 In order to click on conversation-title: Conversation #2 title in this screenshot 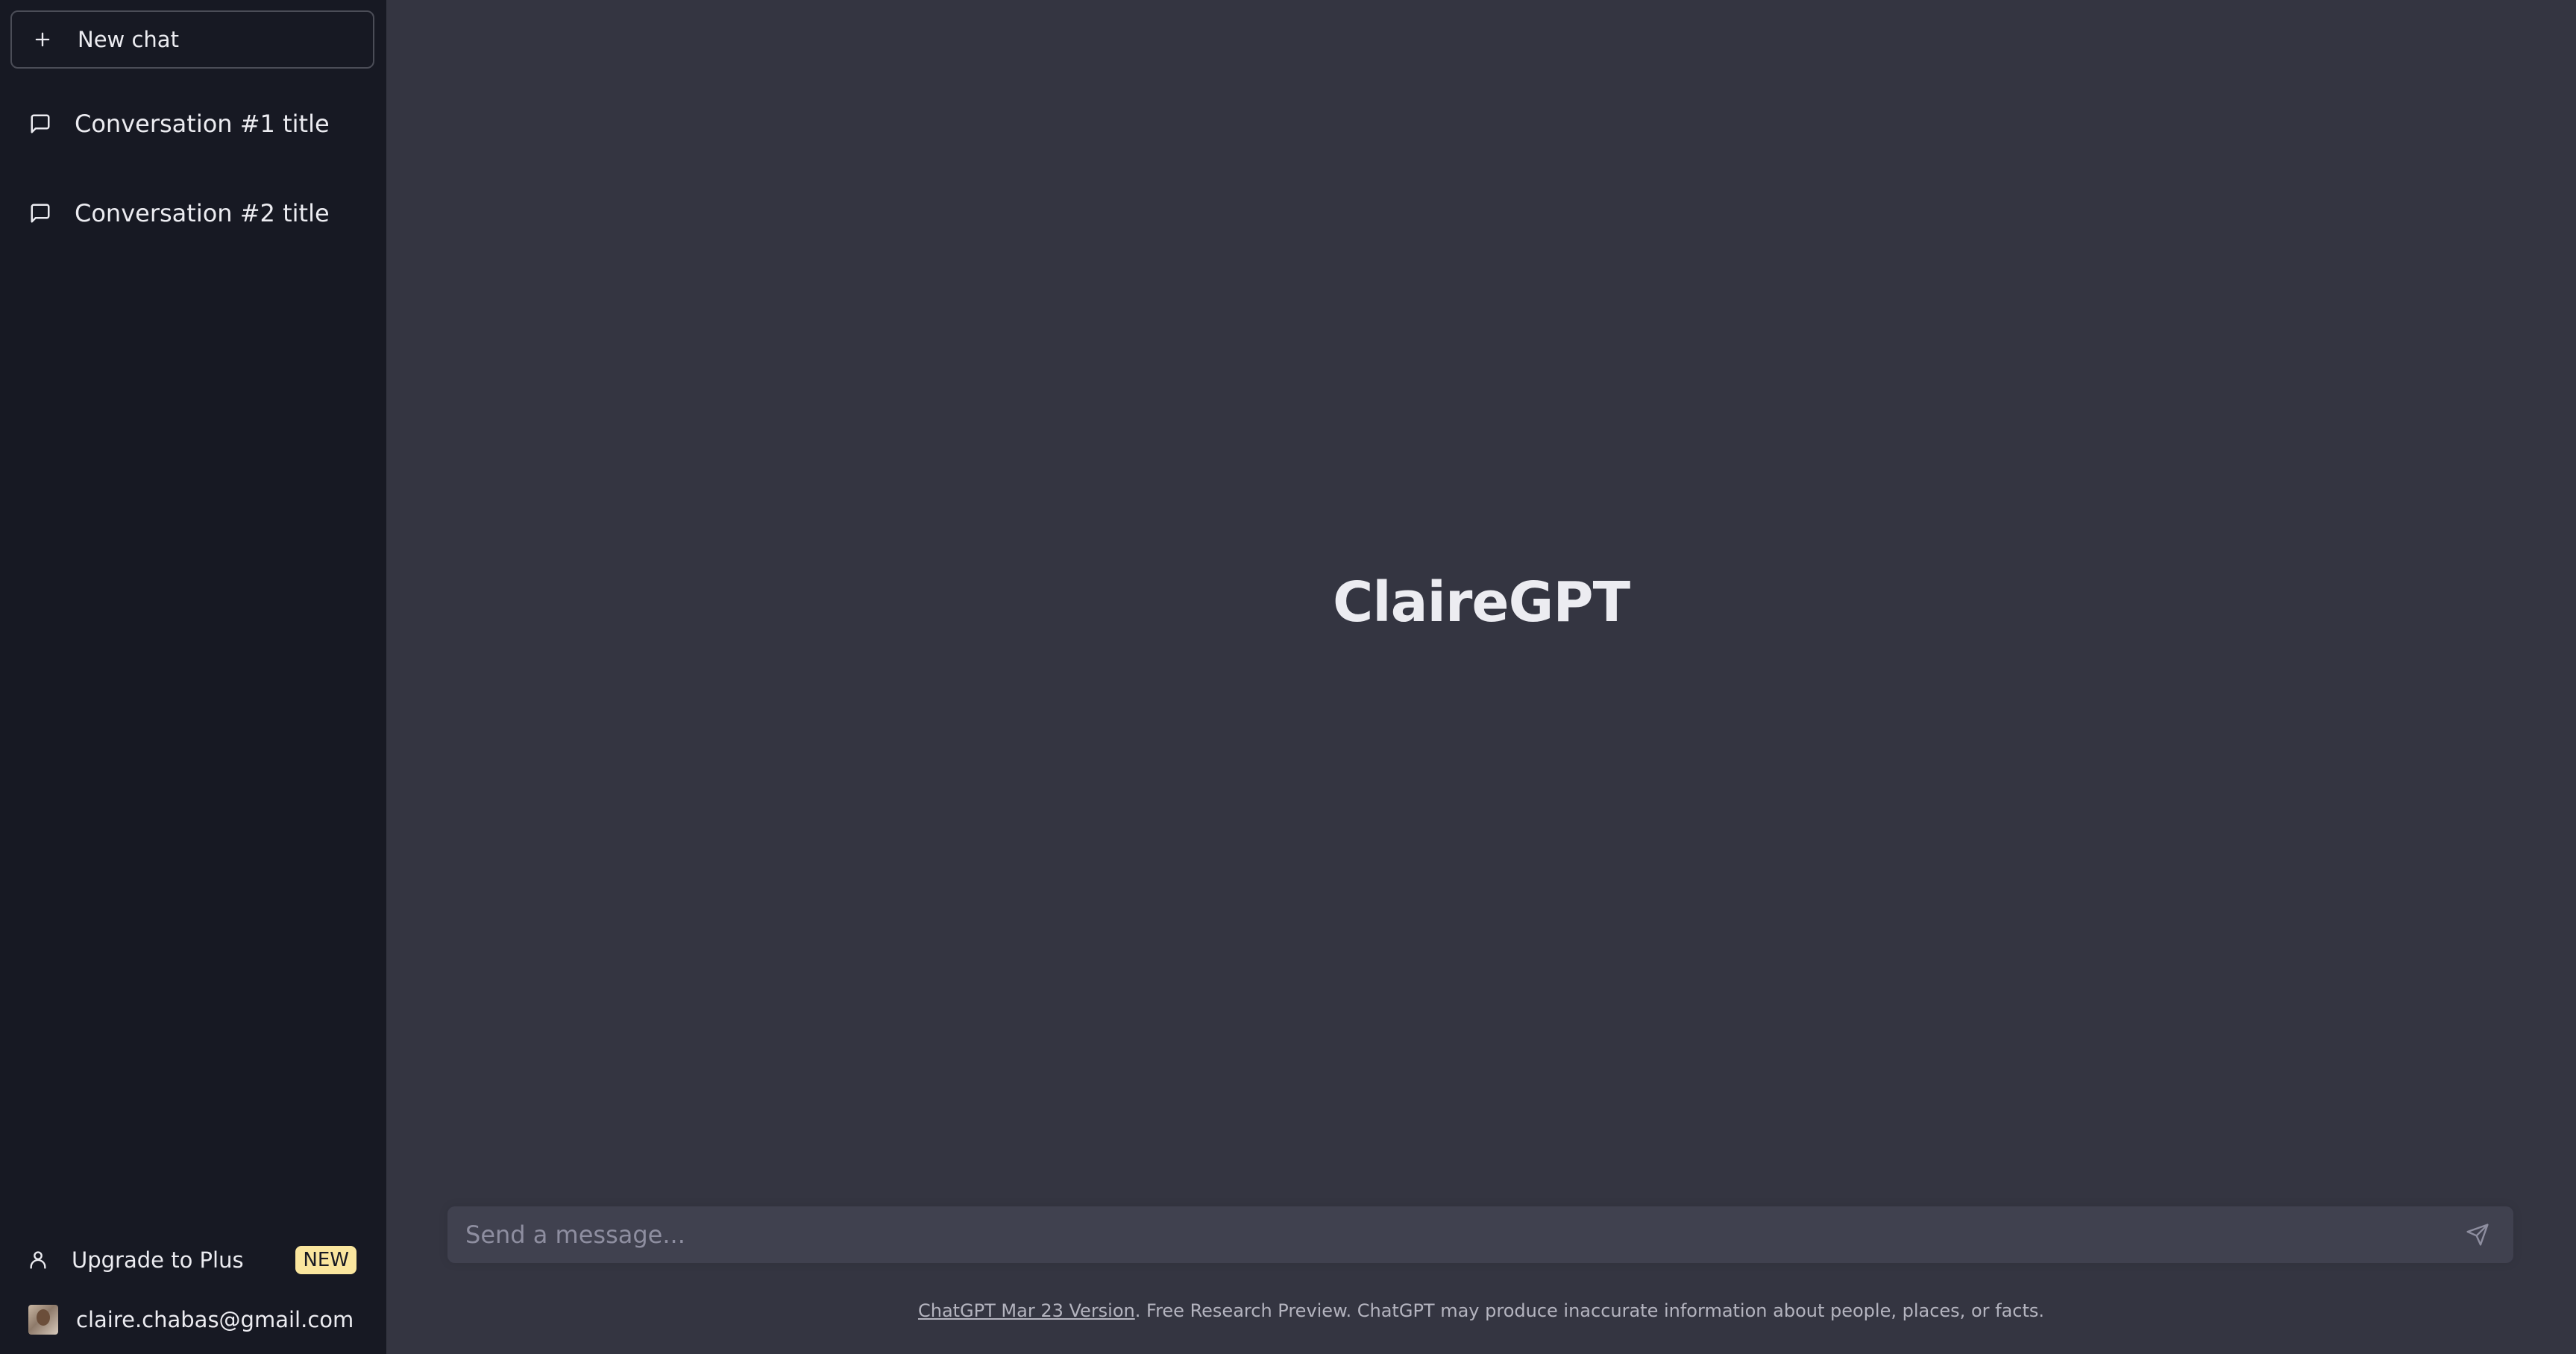, I will do `click(203, 213)`.